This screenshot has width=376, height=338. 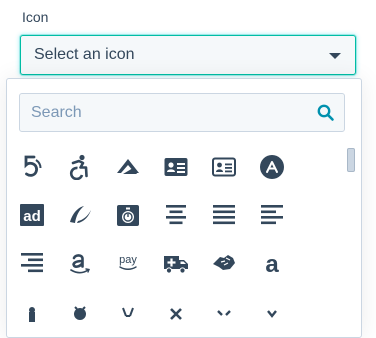 What do you see at coordinates (351, 160) in the screenshot?
I see `scrollbar-thumb` at bounding box center [351, 160].